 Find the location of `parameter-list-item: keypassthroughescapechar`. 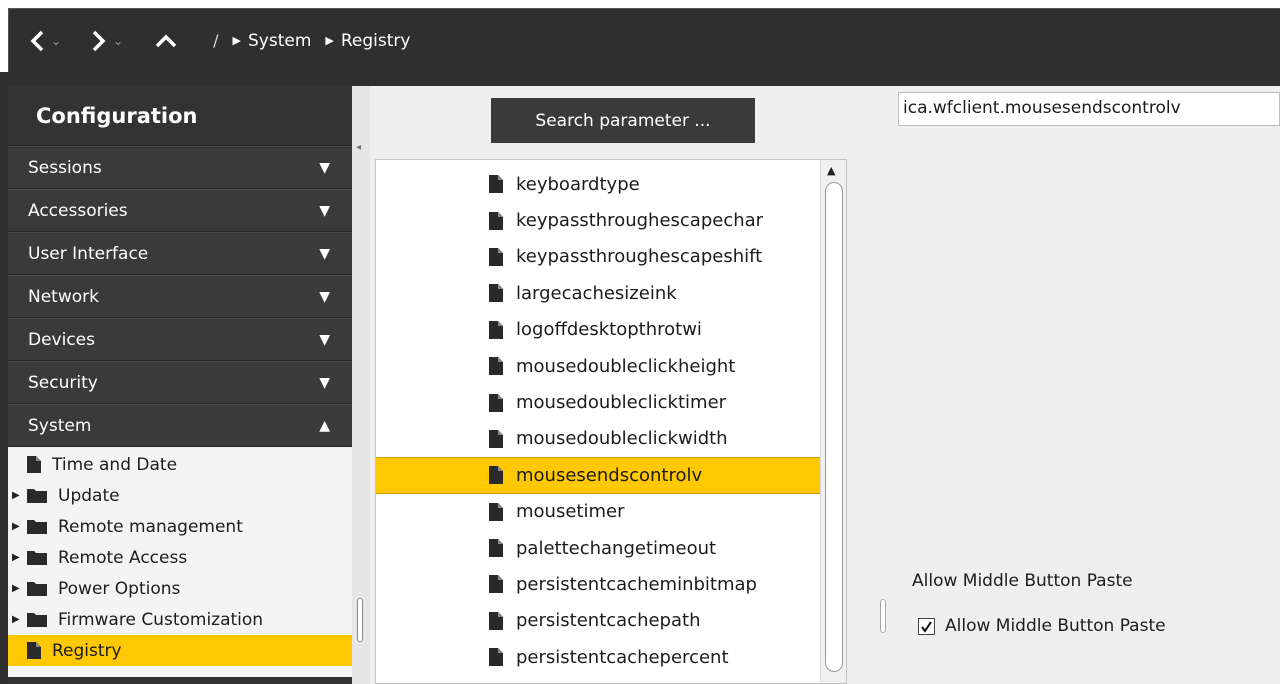

parameter-list-item: keypassthroughescapechar is located at coordinates (611, 220).